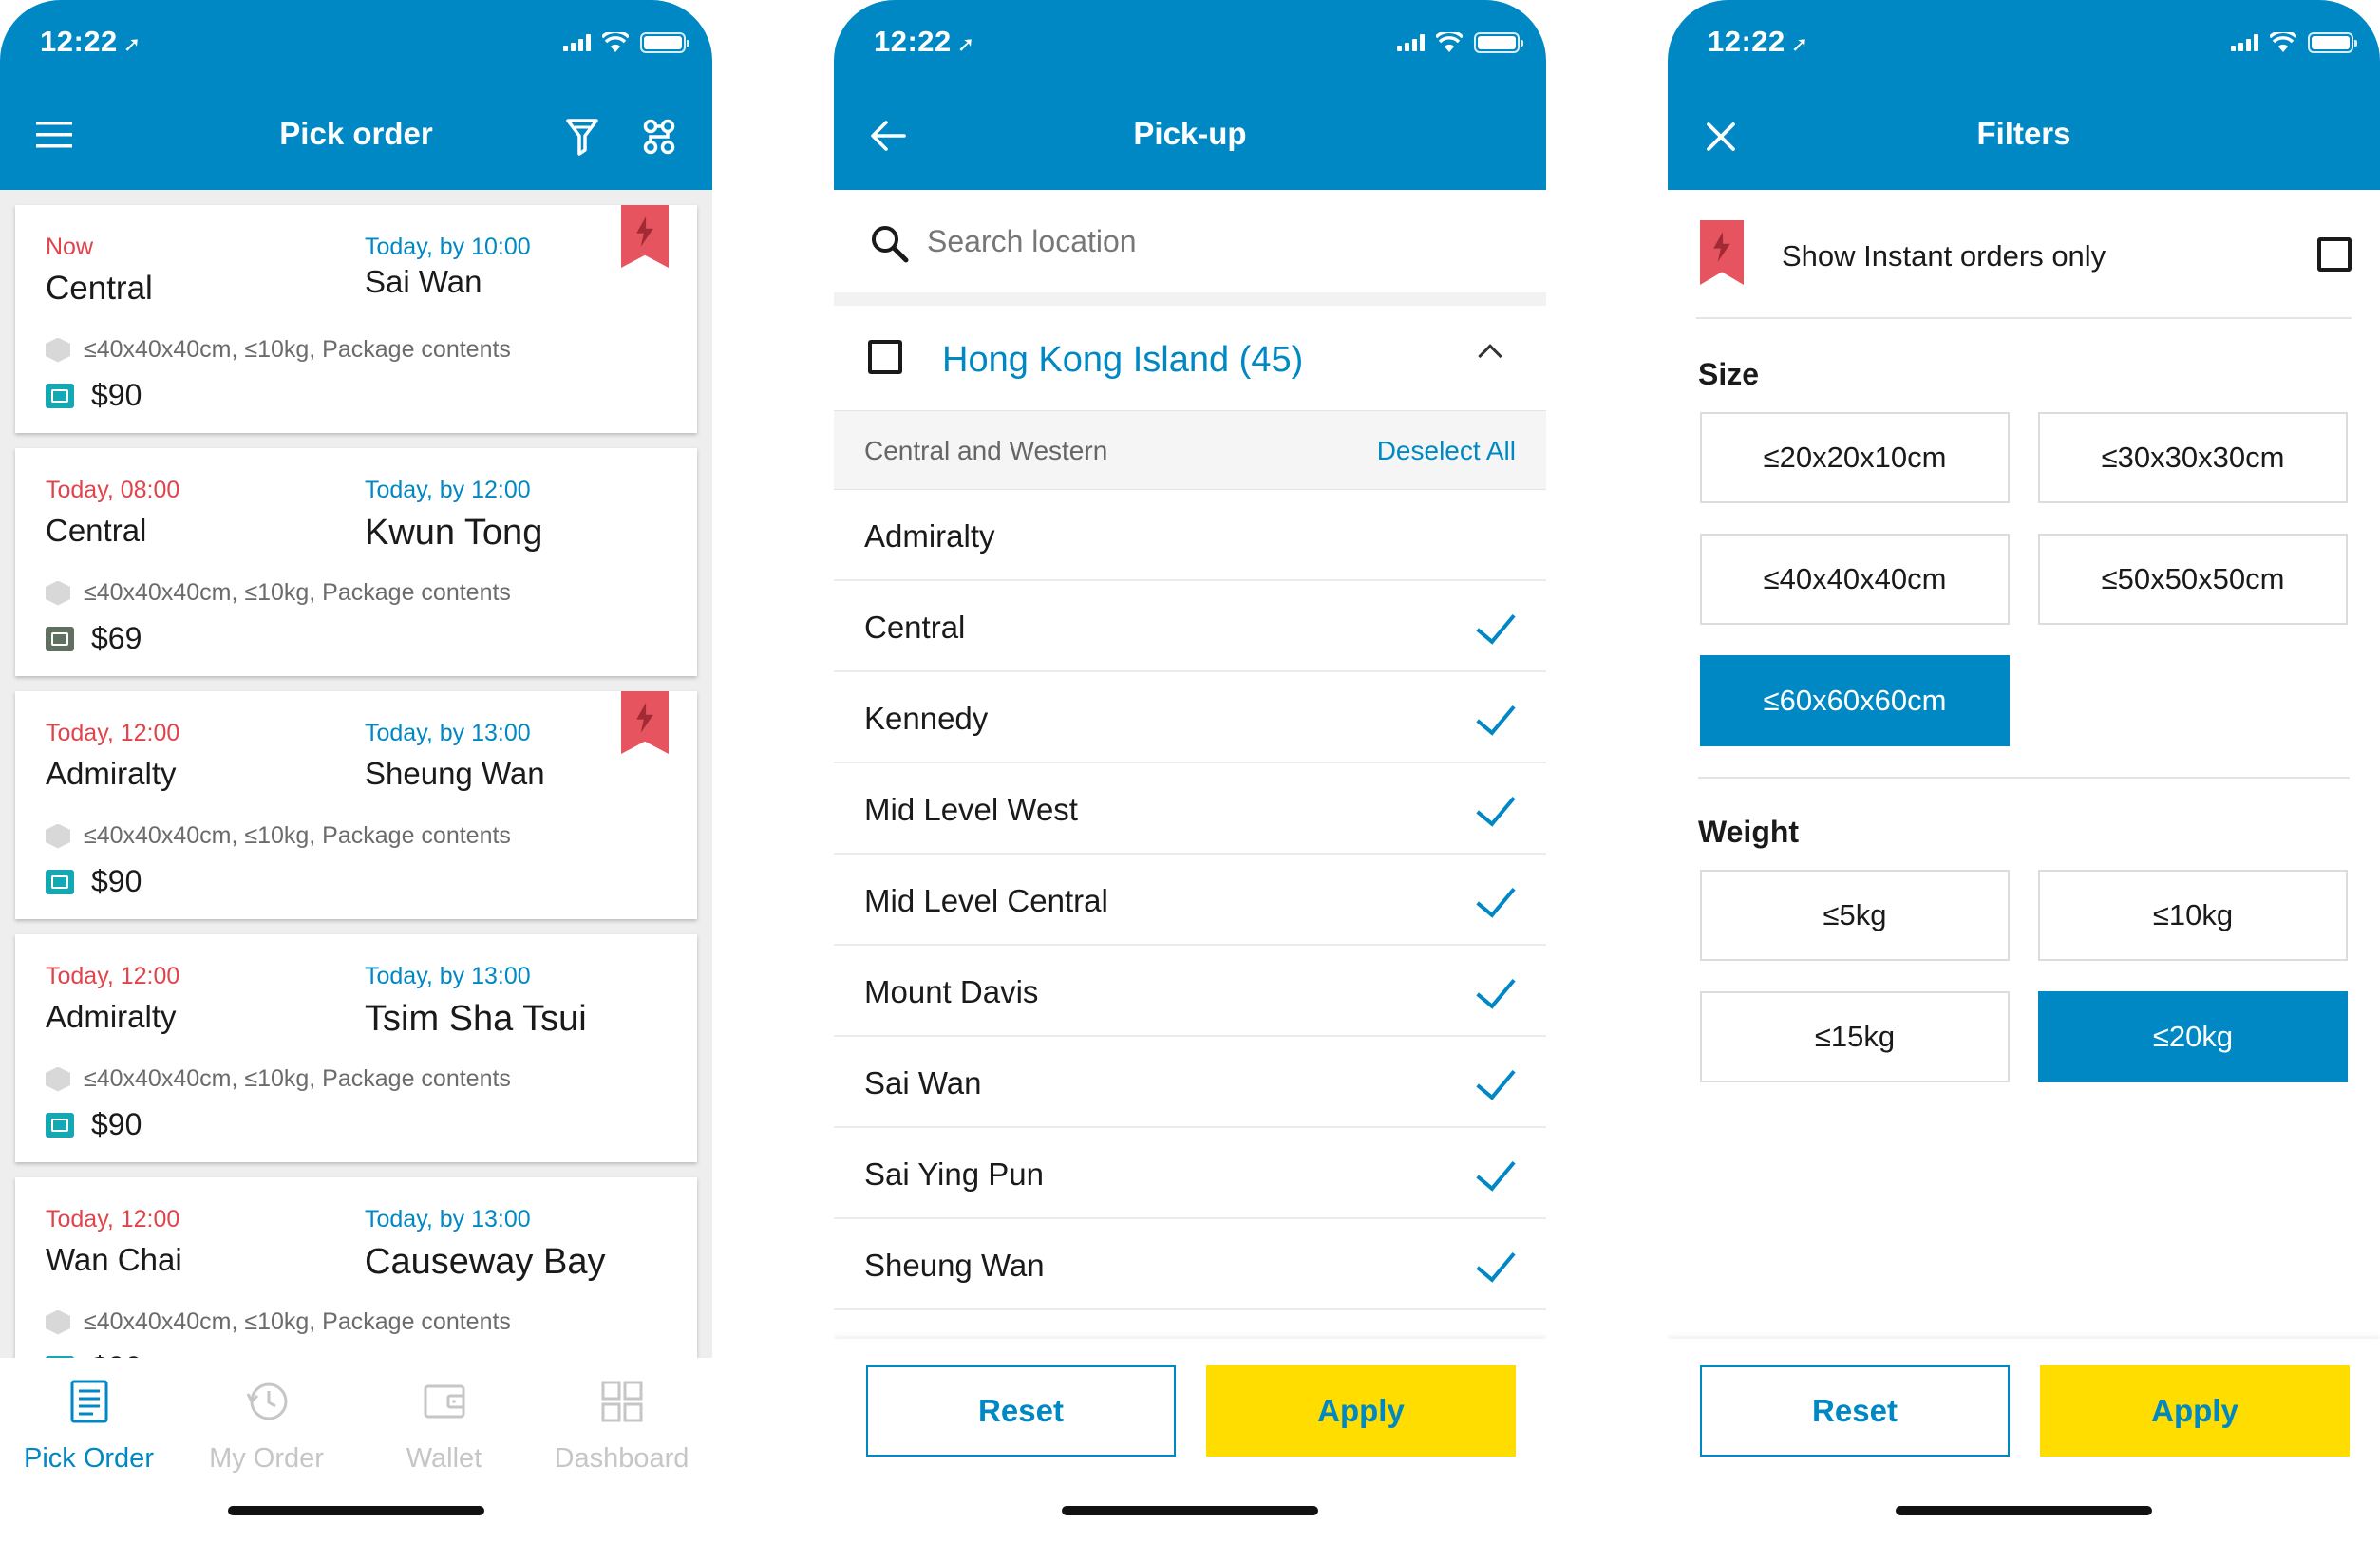 Image resolution: width=2380 pixels, height=1542 pixels. Describe the element at coordinates (1190, 242) in the screenshot. I see `search-bar: Search location` at that location.